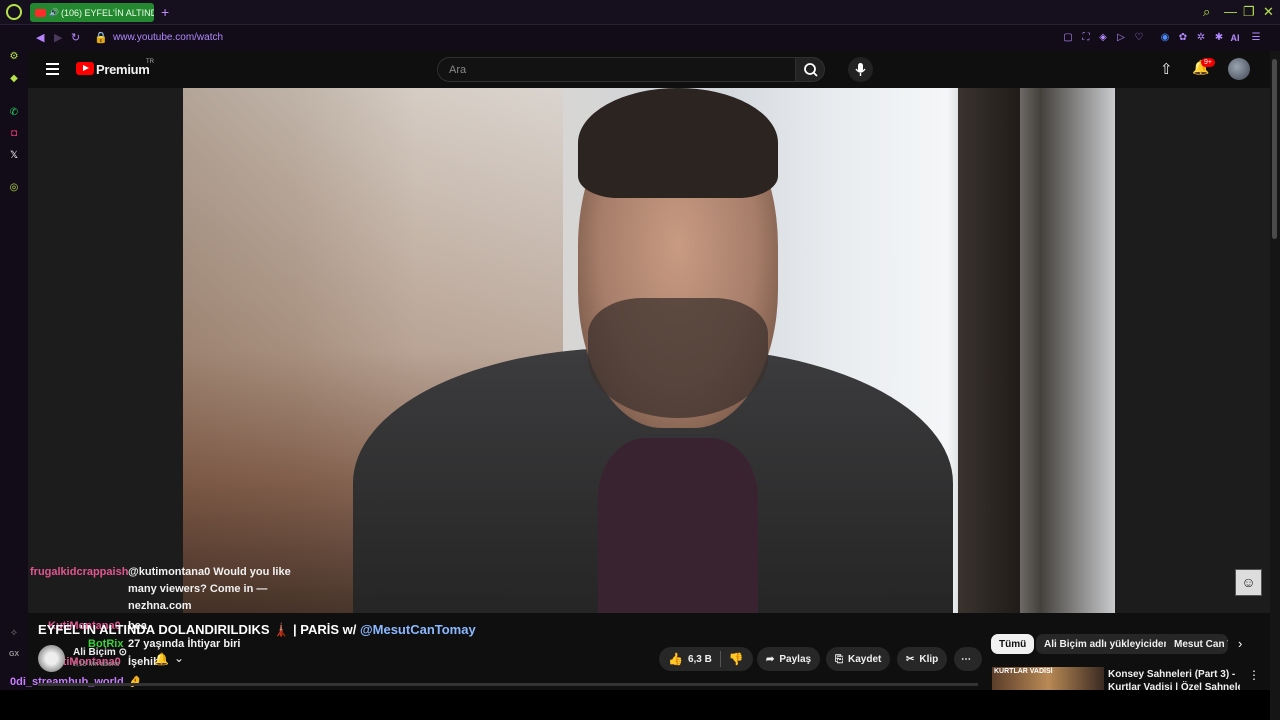  What do you see at coordinates (14, 372) in the screenshot?
I see `browser-sidebar: ⚙ ◆ ✆ ◘ 𝕏 ◎ ✧ GX` at bounding box center [14, 372].